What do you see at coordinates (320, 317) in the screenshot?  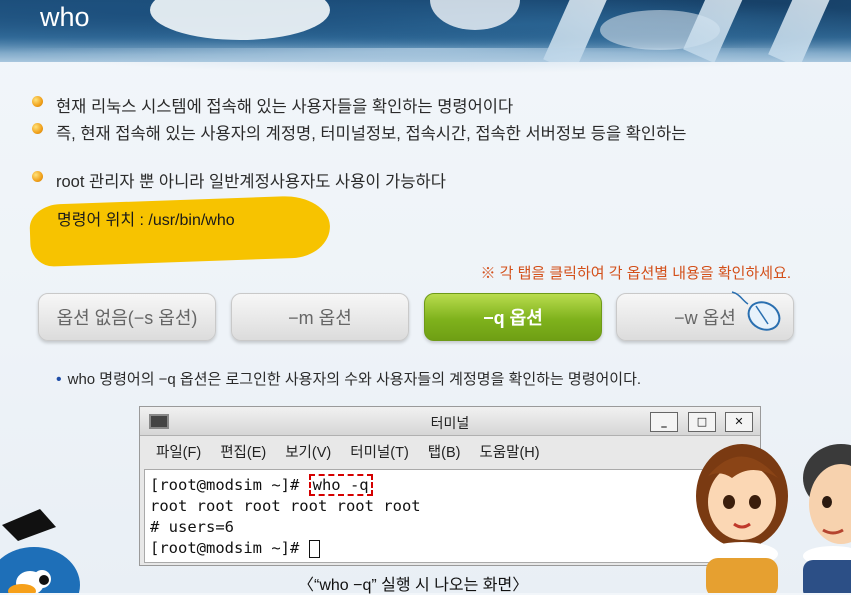 I see `tab-m-option: −m 옵션` at bounding box center [320, 317].